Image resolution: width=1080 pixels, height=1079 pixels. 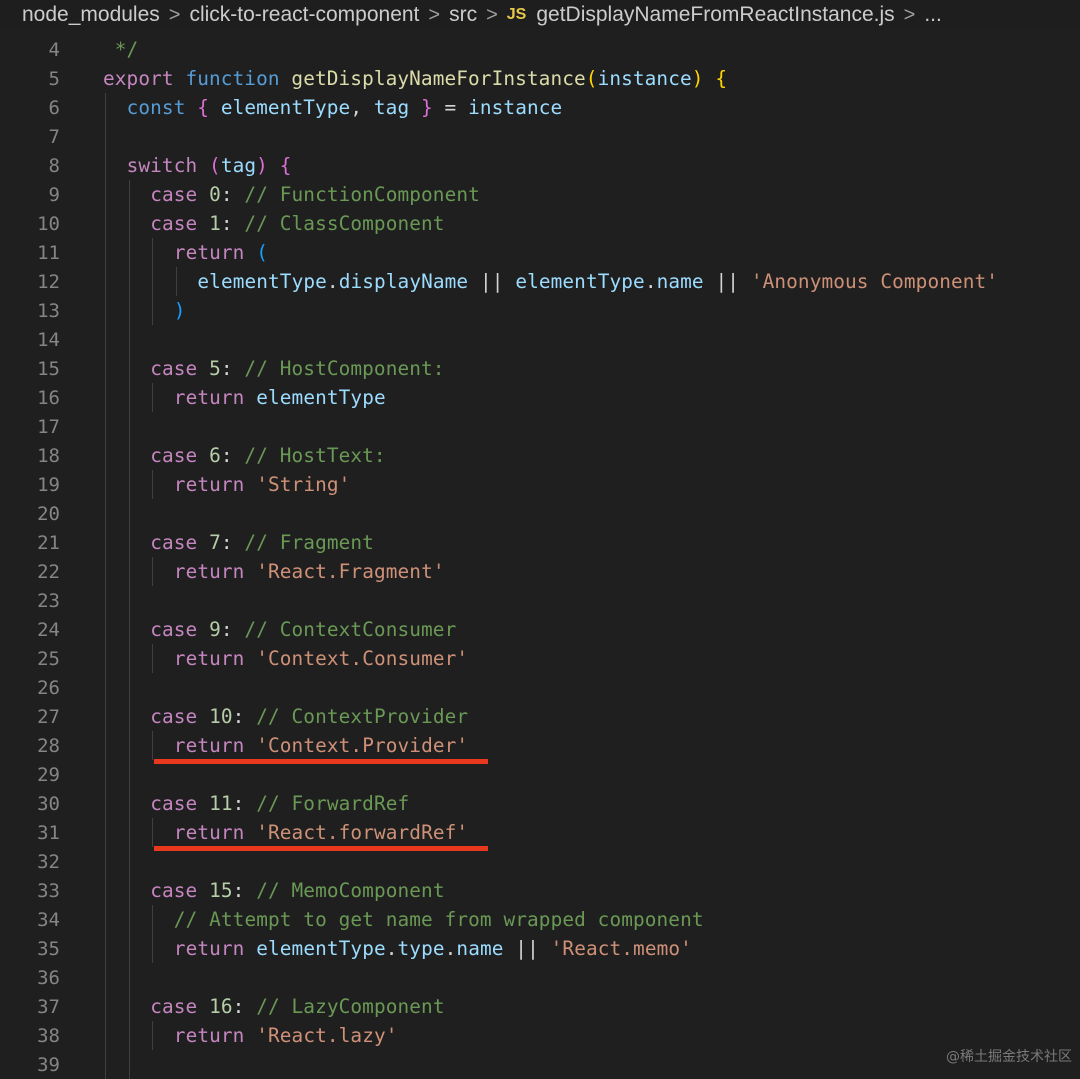 What do you see at coordinates (540, 687) in the screenshot?
I see `code-line: 26` at bounding box center [540, 687].